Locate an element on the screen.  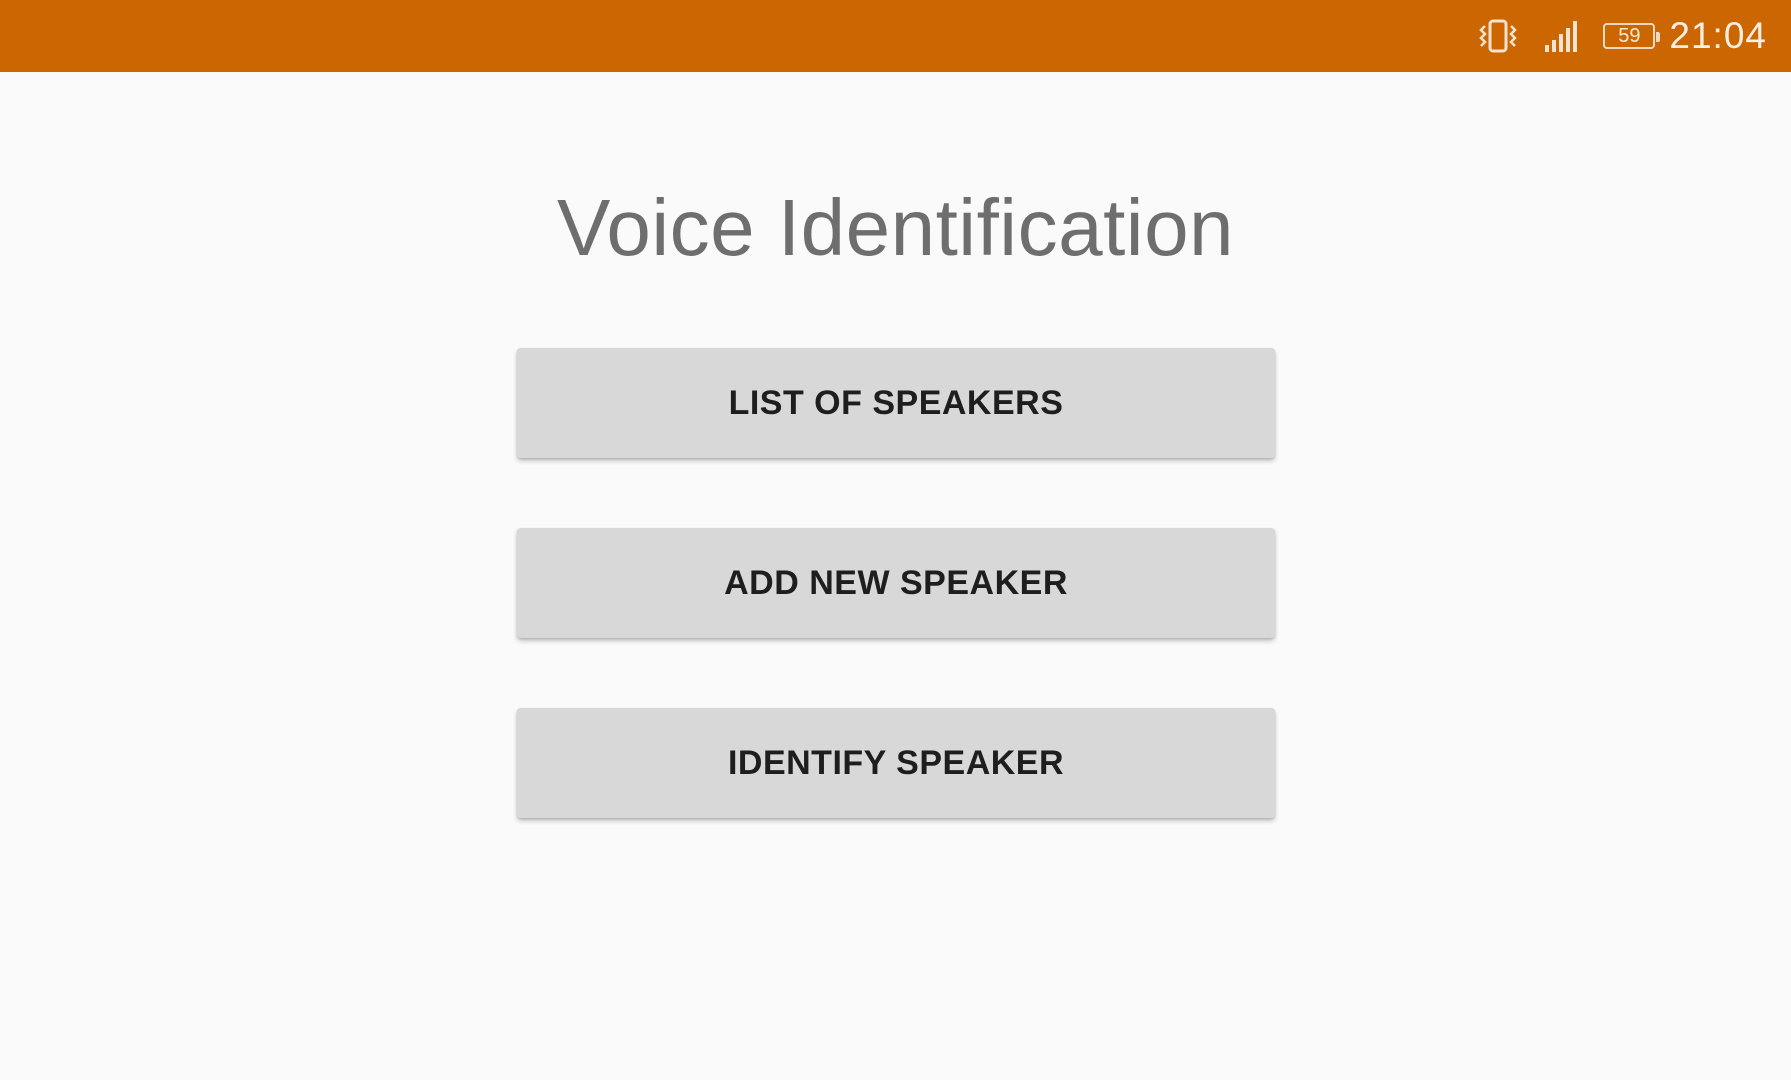
list-of-speakers-button: LIST OF SPEAKERS is located at coordinates (896, 403).